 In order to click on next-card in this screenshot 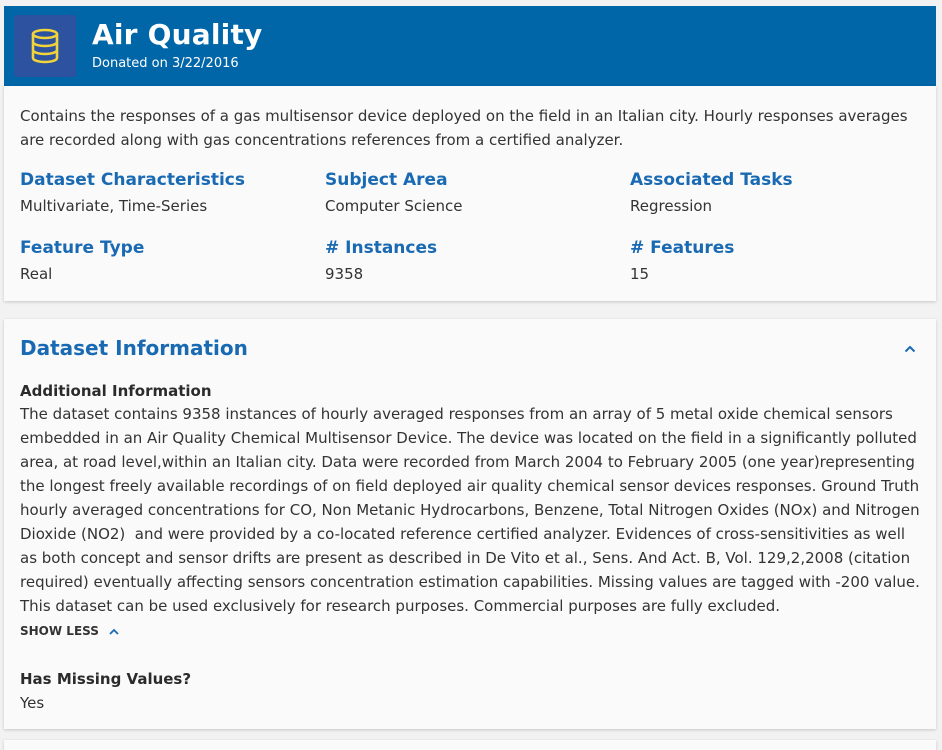, I will do `click(470, 745)`.